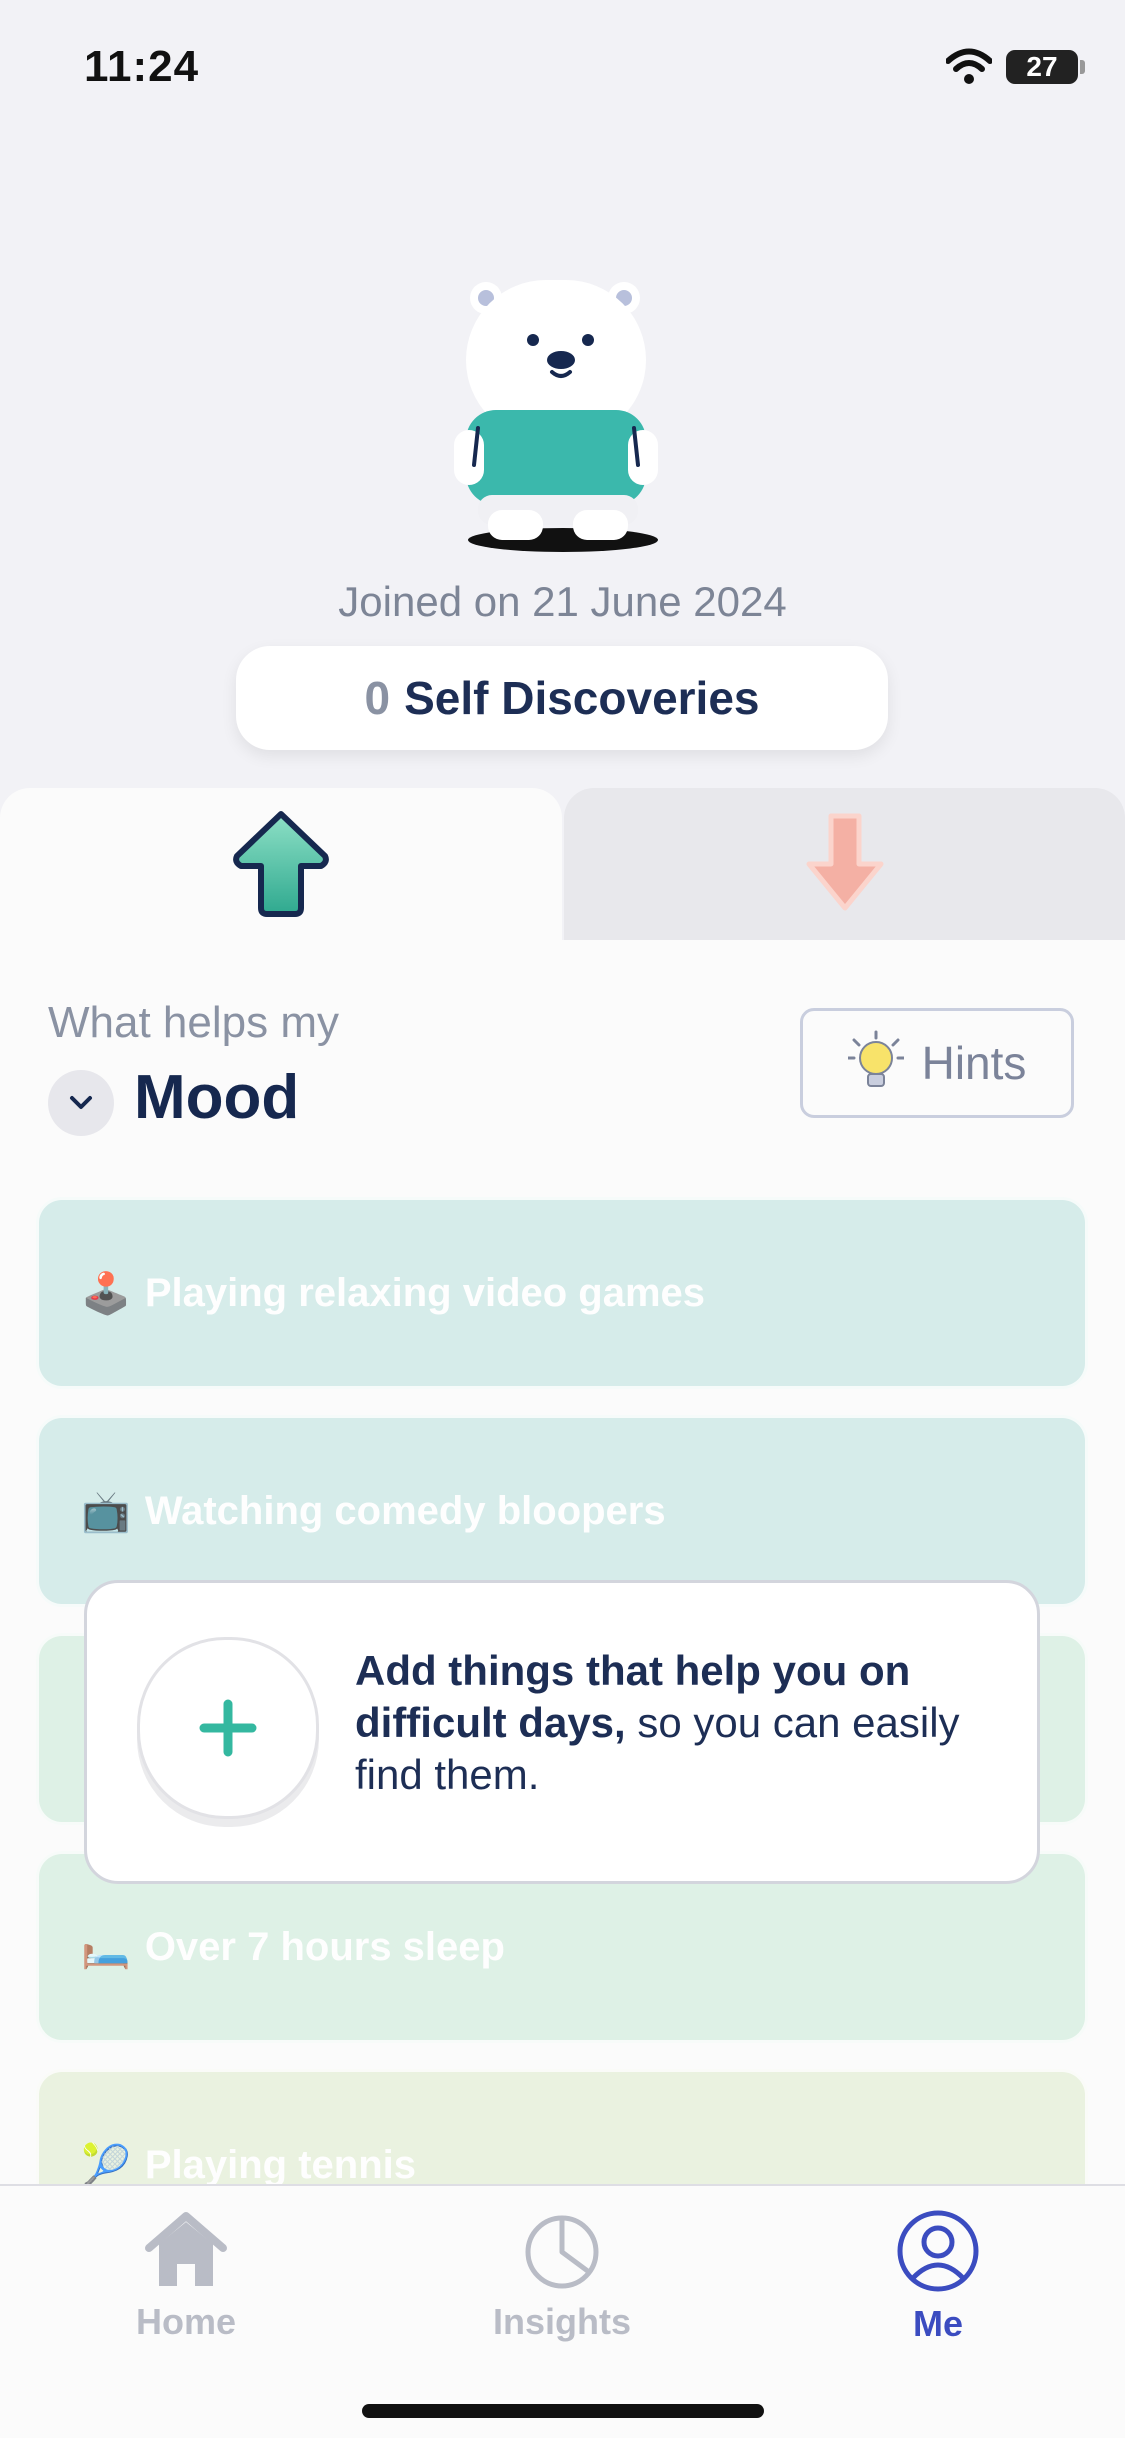 Image resolution: width=1125 pixels, height=2438 pixels. What do you see at coordinates (561, 2321) in the screenshot?
I see `nav-insights-label: Insights` at bounding box center [561, 2321].